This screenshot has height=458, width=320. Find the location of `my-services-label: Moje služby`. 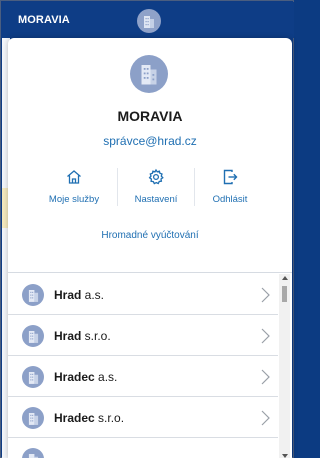

my-services-label: Moje služby is located at coordinates (74, 199).